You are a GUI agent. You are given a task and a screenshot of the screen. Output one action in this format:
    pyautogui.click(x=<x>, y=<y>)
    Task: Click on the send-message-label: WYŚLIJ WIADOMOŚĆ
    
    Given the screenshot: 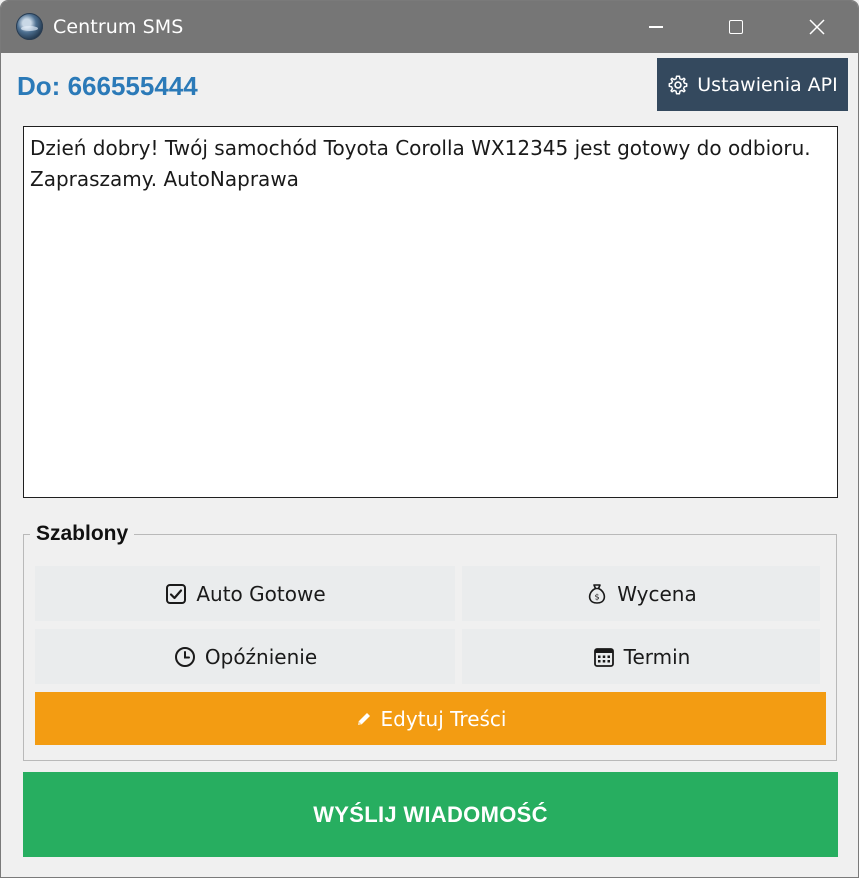 What is the action you would take?
    pyautogui.click(x=430, y=814)
    